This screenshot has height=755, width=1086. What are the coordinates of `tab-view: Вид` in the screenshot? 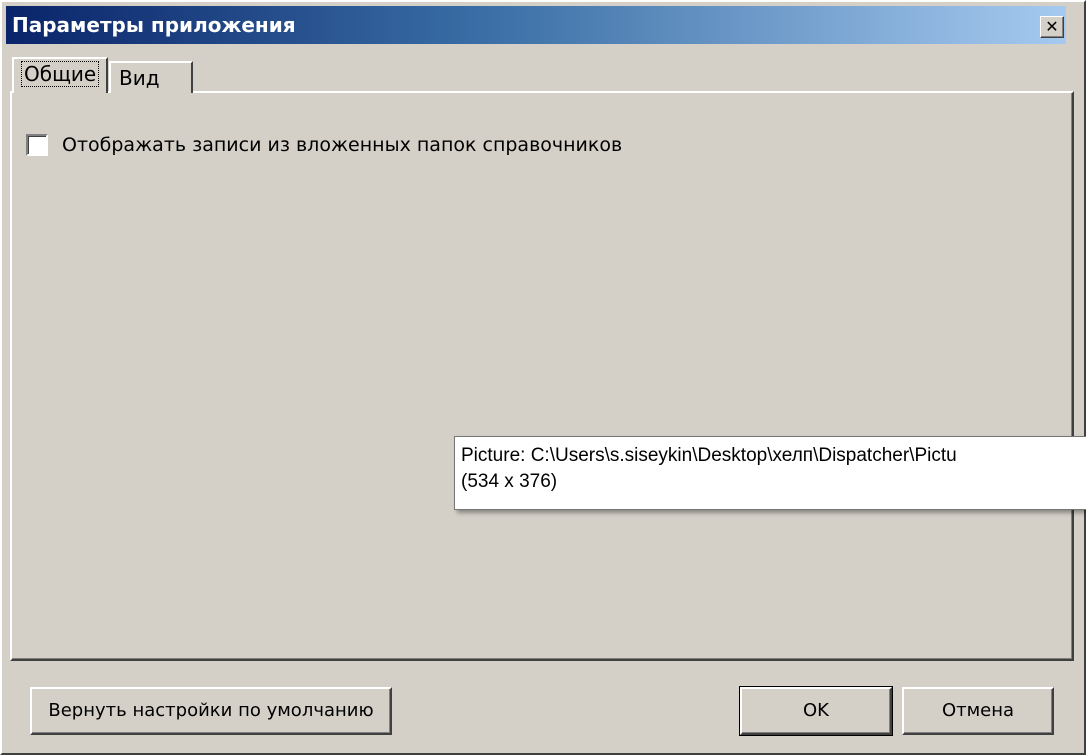 It's located at (151, 77).